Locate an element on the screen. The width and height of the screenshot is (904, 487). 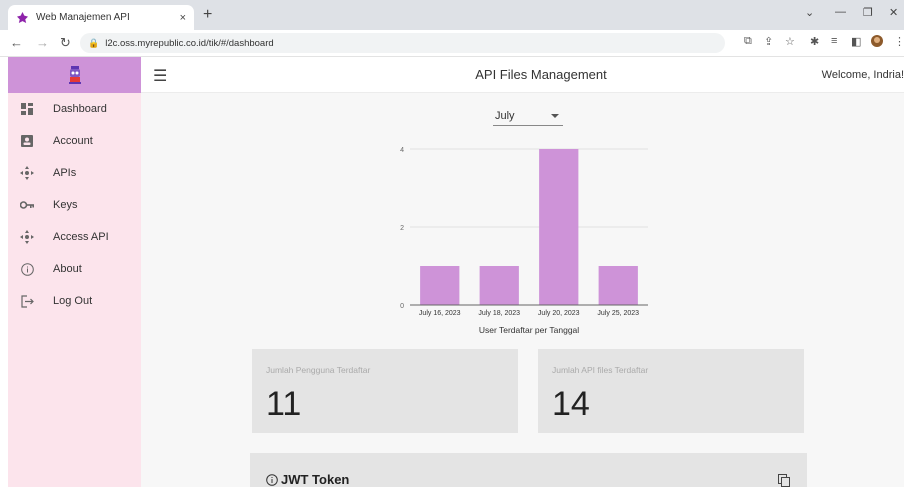
sidebar-item-dashboard: Dashboard is located at coordinates (74, 109).